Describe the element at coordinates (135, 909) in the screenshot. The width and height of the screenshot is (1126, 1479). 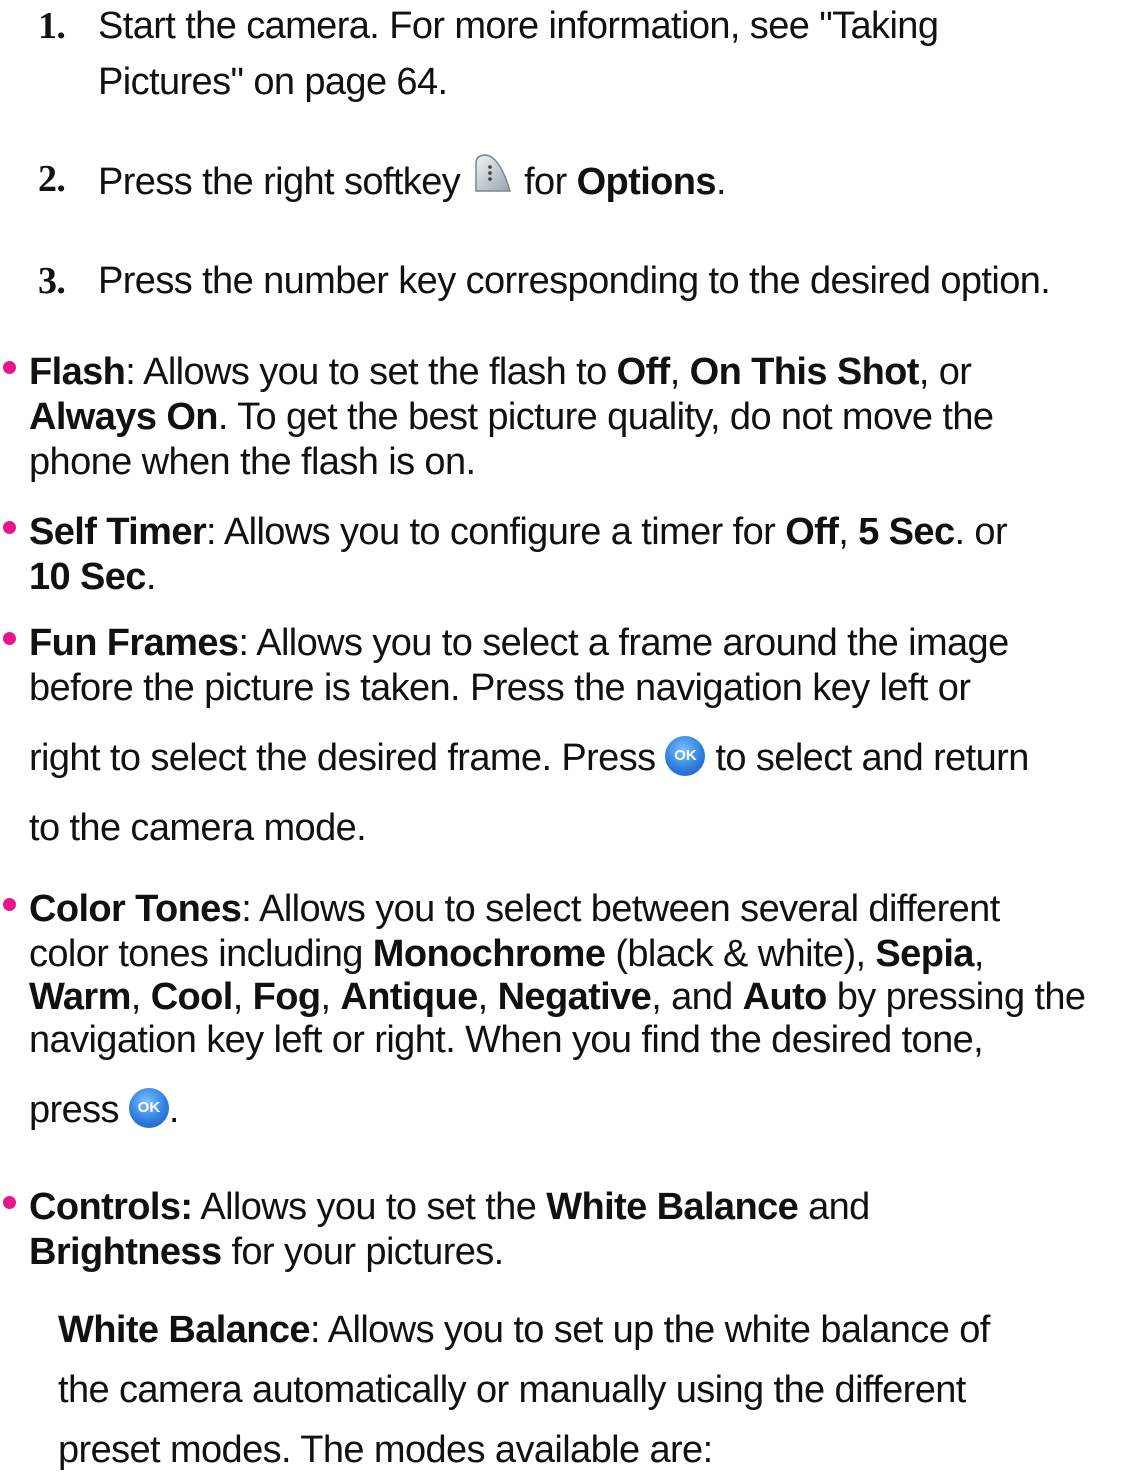
I see `bullet-title: Color Tones` at that location.